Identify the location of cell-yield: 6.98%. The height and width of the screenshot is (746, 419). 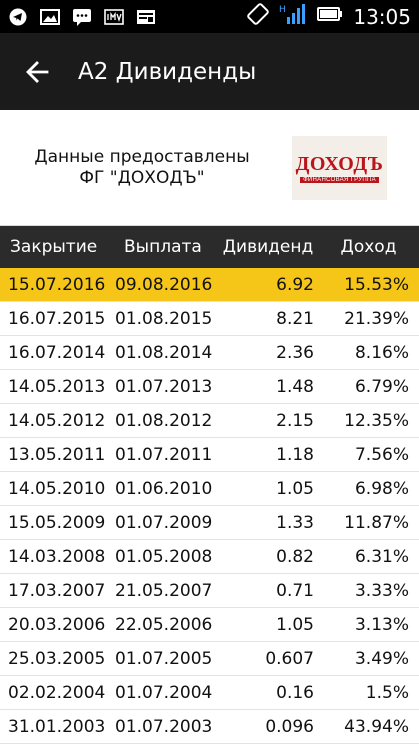
(381, 488).